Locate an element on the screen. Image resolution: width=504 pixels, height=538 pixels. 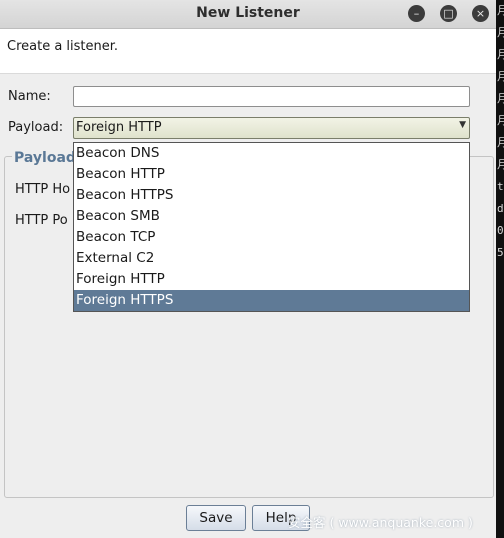
terminal-char: t is located at coordinates (500, 186).